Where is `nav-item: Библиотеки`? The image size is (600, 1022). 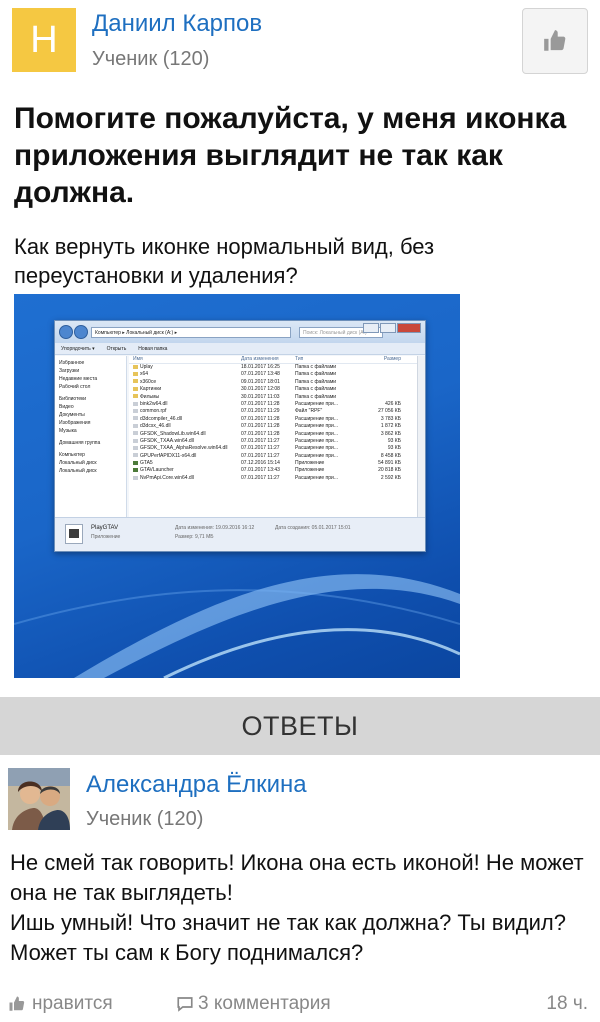 nav-item: Библиотеки is located at coordinates (73, 399).